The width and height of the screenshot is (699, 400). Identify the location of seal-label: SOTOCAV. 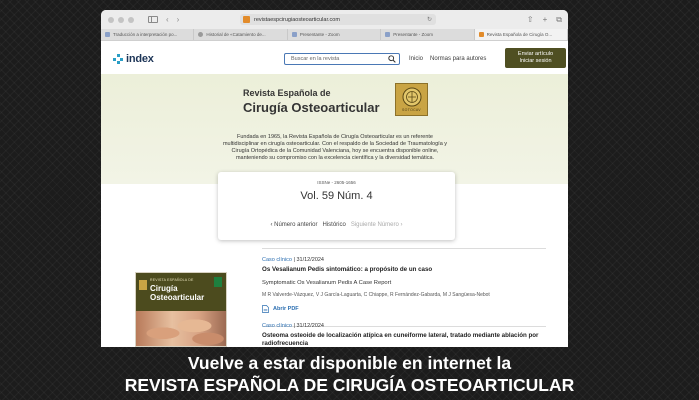
(411, 110).